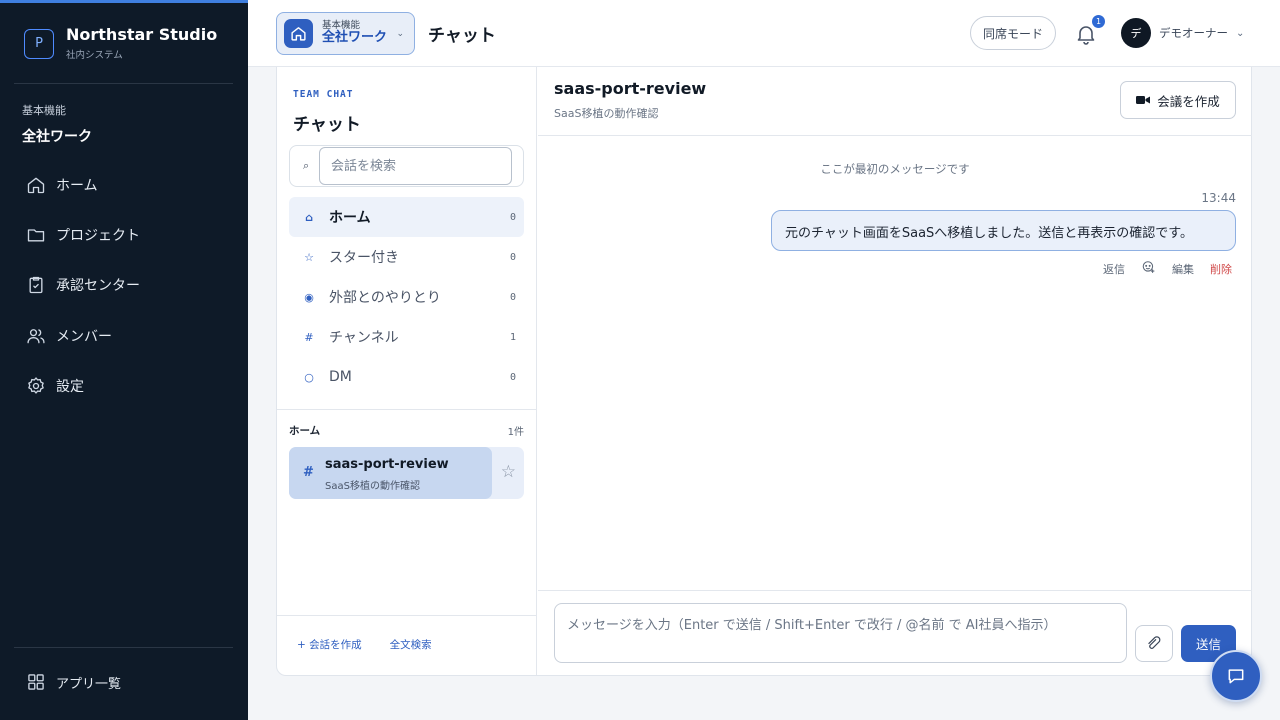  Describe the element at coordinates (142, 34) in the screenshot. I see `brand-name: Northstar Studio` at that location.